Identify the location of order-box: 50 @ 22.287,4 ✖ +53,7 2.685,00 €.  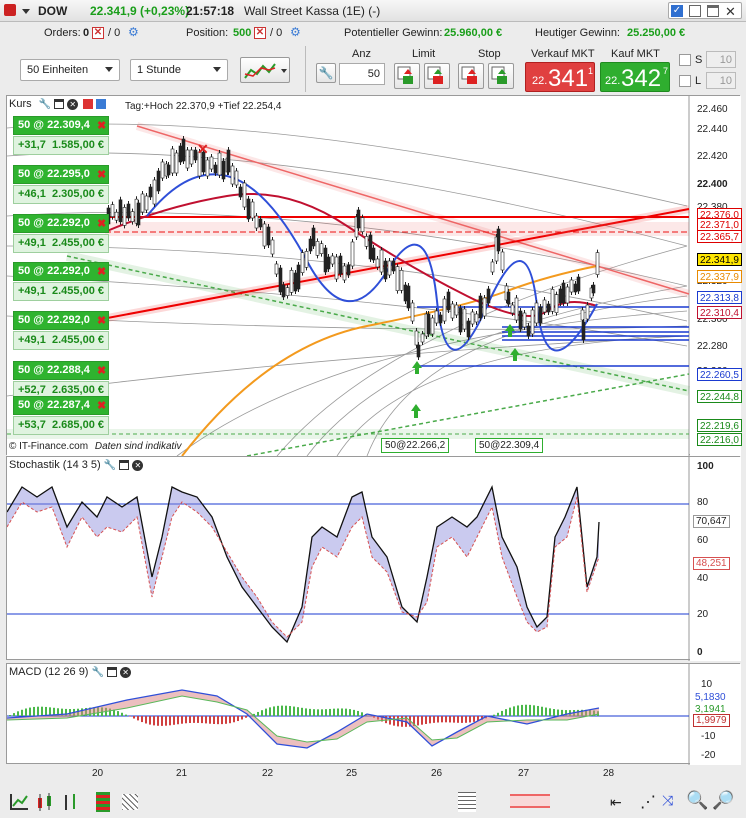
(61, 418).